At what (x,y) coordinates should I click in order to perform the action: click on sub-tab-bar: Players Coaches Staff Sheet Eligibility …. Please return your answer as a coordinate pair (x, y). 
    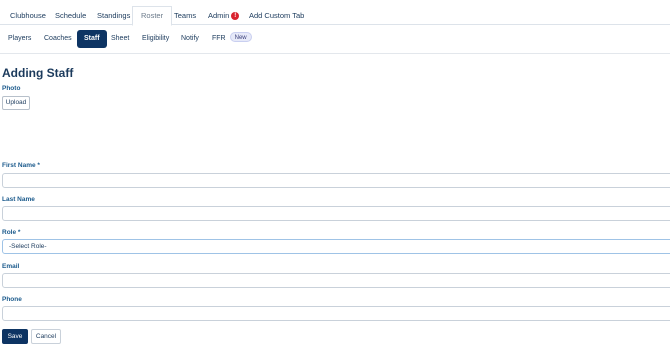
    Looking at the image, I should click on (335, 40).